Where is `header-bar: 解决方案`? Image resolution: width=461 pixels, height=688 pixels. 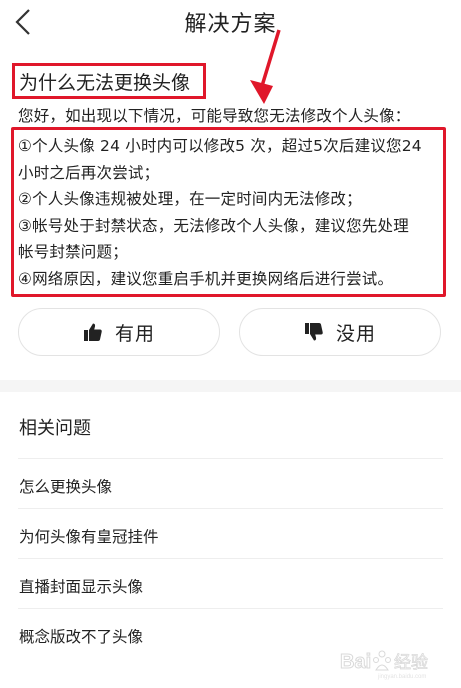
header-bar: 解决方案 is located at coordinates (230, 22).